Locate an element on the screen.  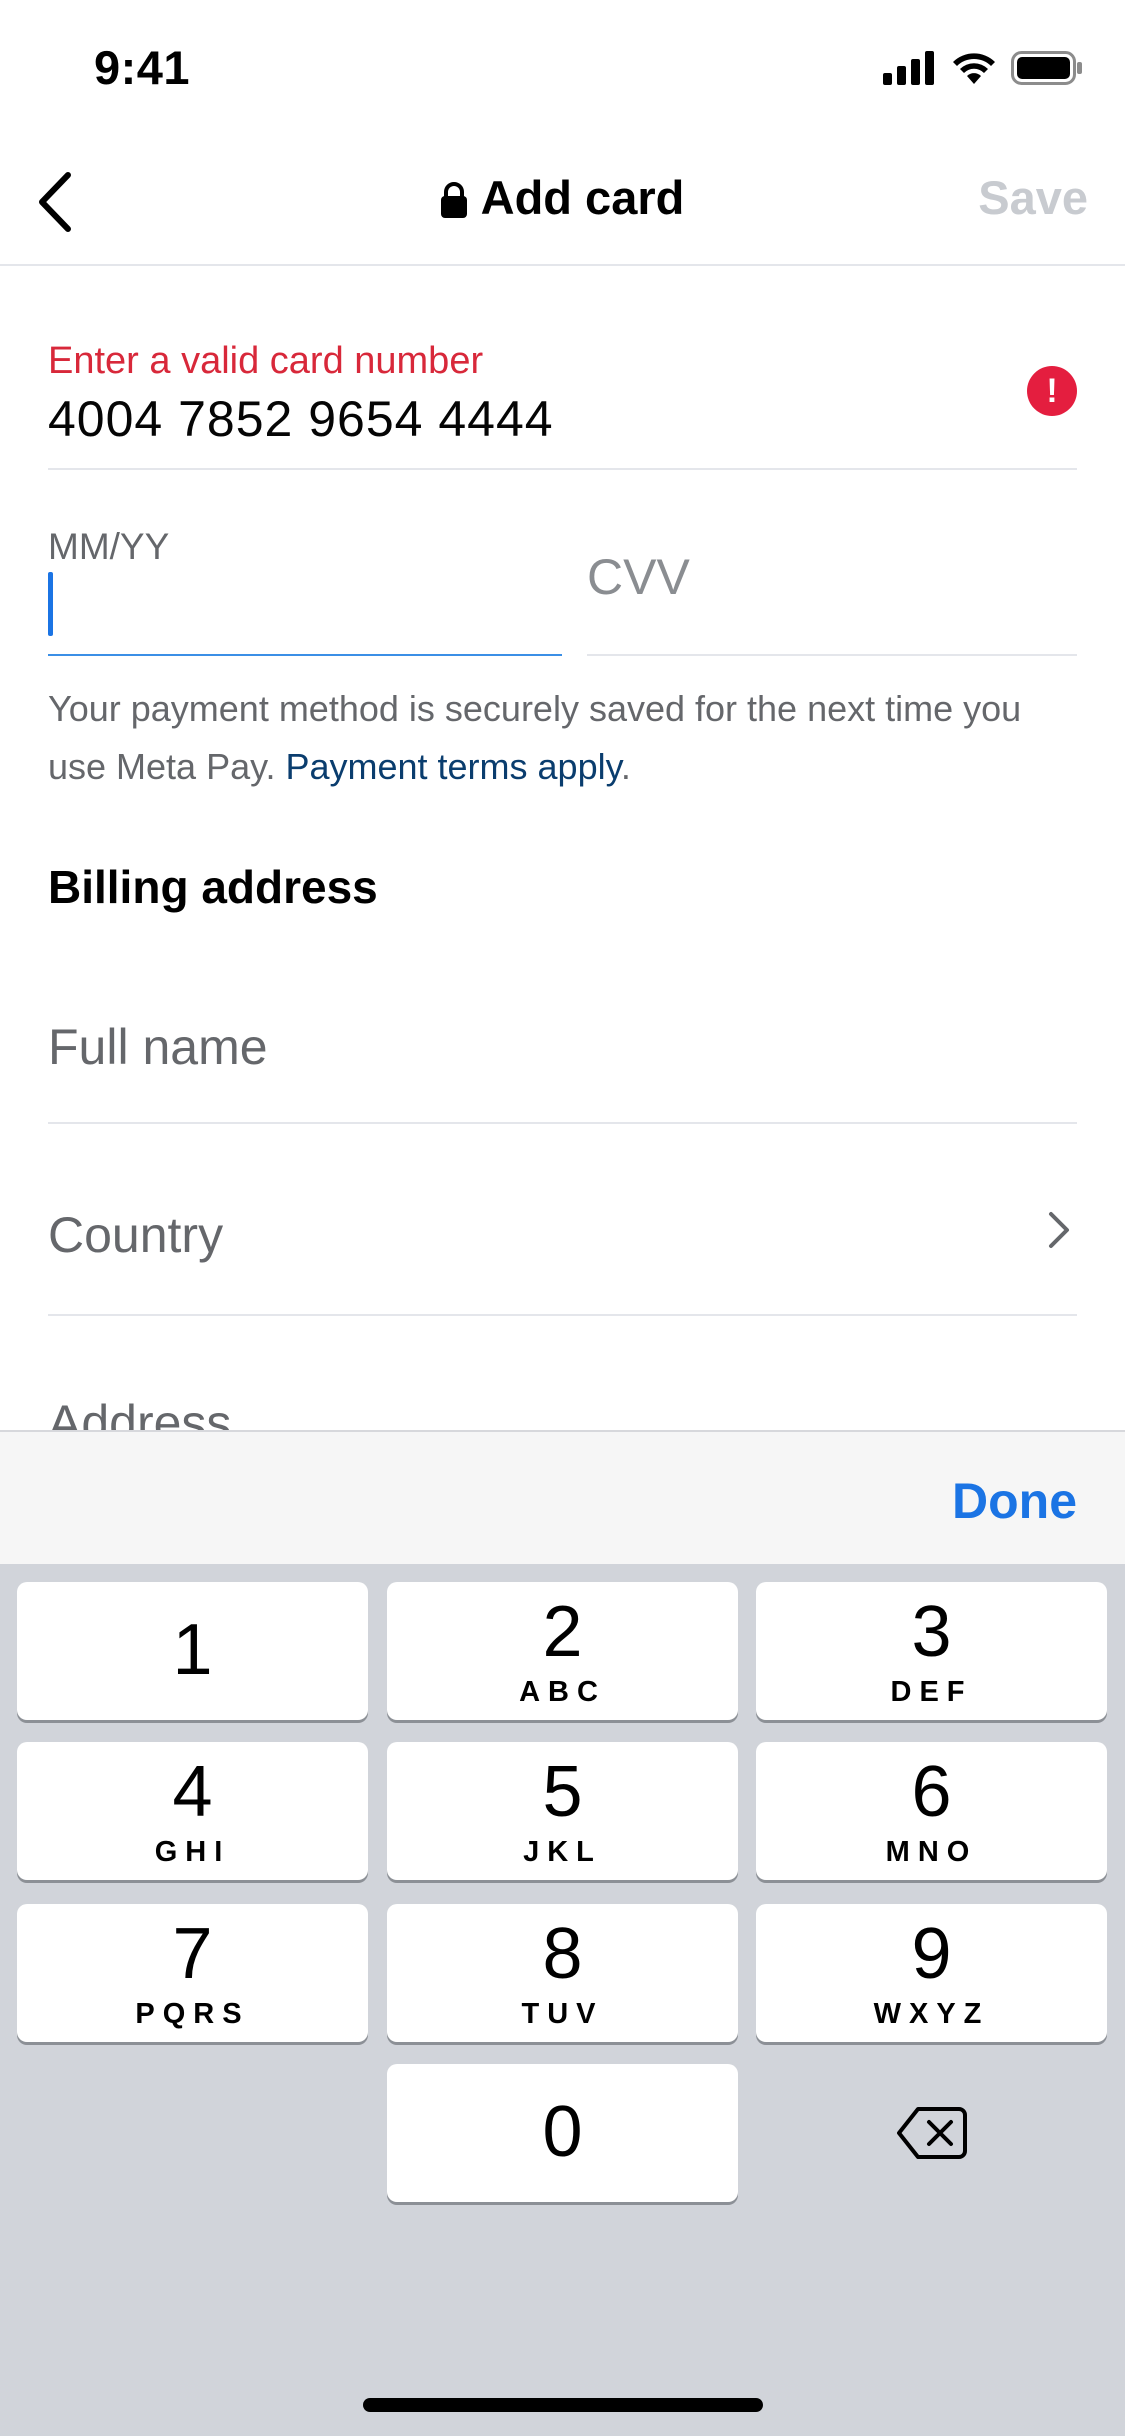
key-8: 8 TUV is located at coordinates (562, 1973).